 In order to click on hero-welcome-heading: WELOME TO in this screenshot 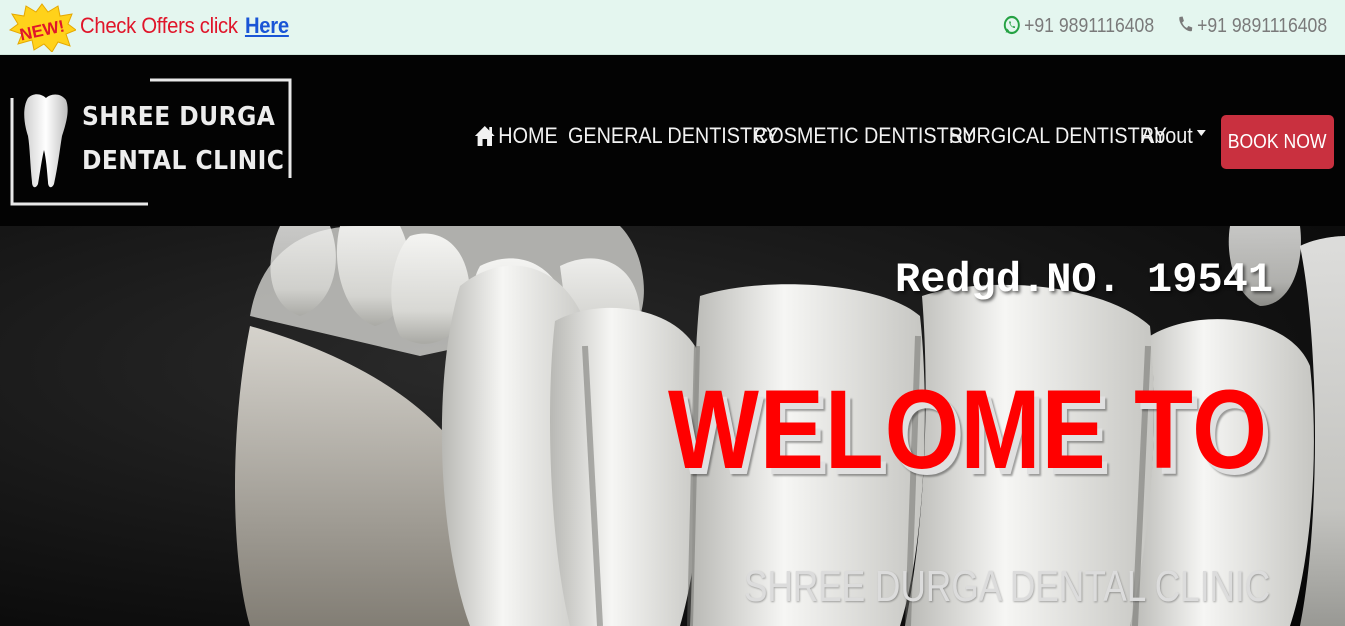, I will do `click(968, 429)`.